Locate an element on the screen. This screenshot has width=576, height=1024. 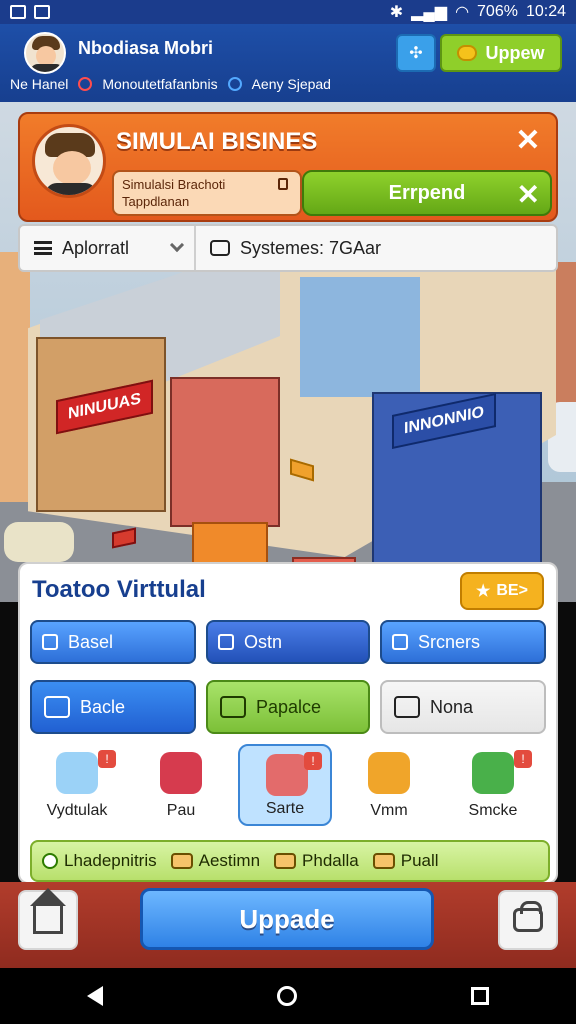
promo-item-2: Aestimn is located at coordinates (215, 861).